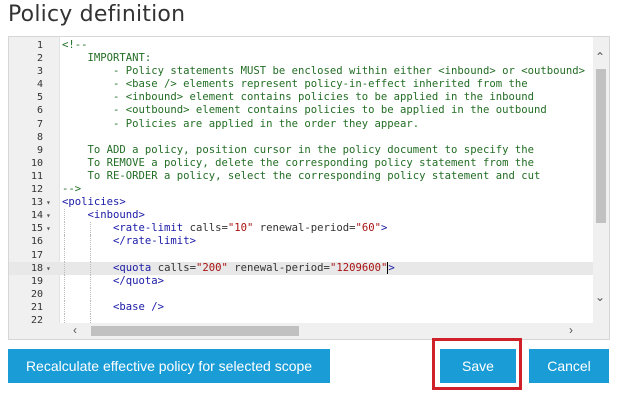 The width and height of the screenshot is (622, 402). I want to click on line-number: 8, so click(39, 137).